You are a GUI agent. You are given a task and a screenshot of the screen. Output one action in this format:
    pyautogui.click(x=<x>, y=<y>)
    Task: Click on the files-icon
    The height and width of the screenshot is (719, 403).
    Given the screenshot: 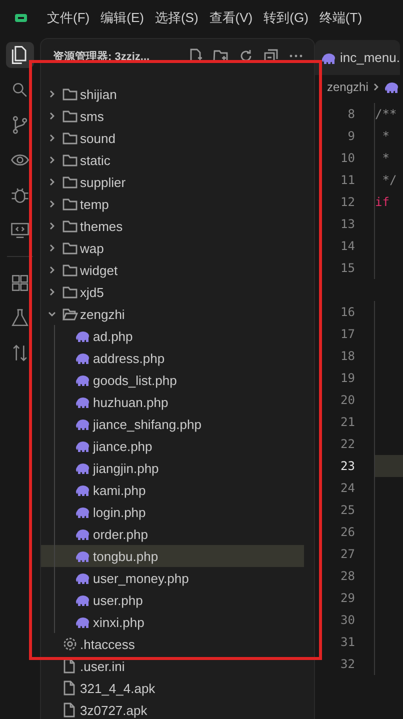 What is the action you would take?
    pyautogui.click(x=20, y=55)
    